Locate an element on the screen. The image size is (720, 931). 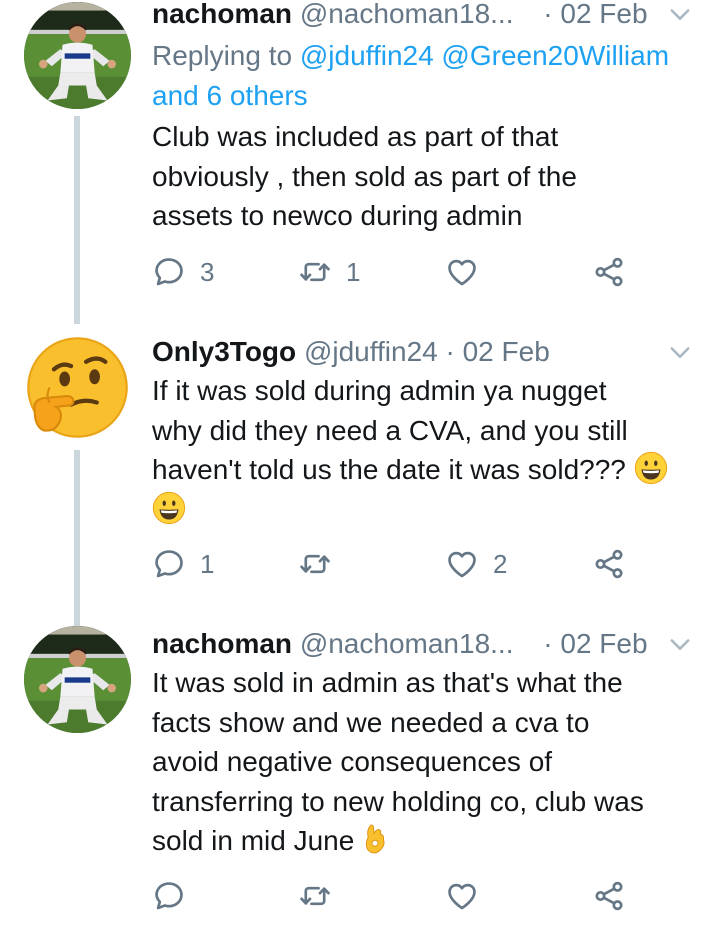
like-button: 2 is located at coordinates (476, 564).